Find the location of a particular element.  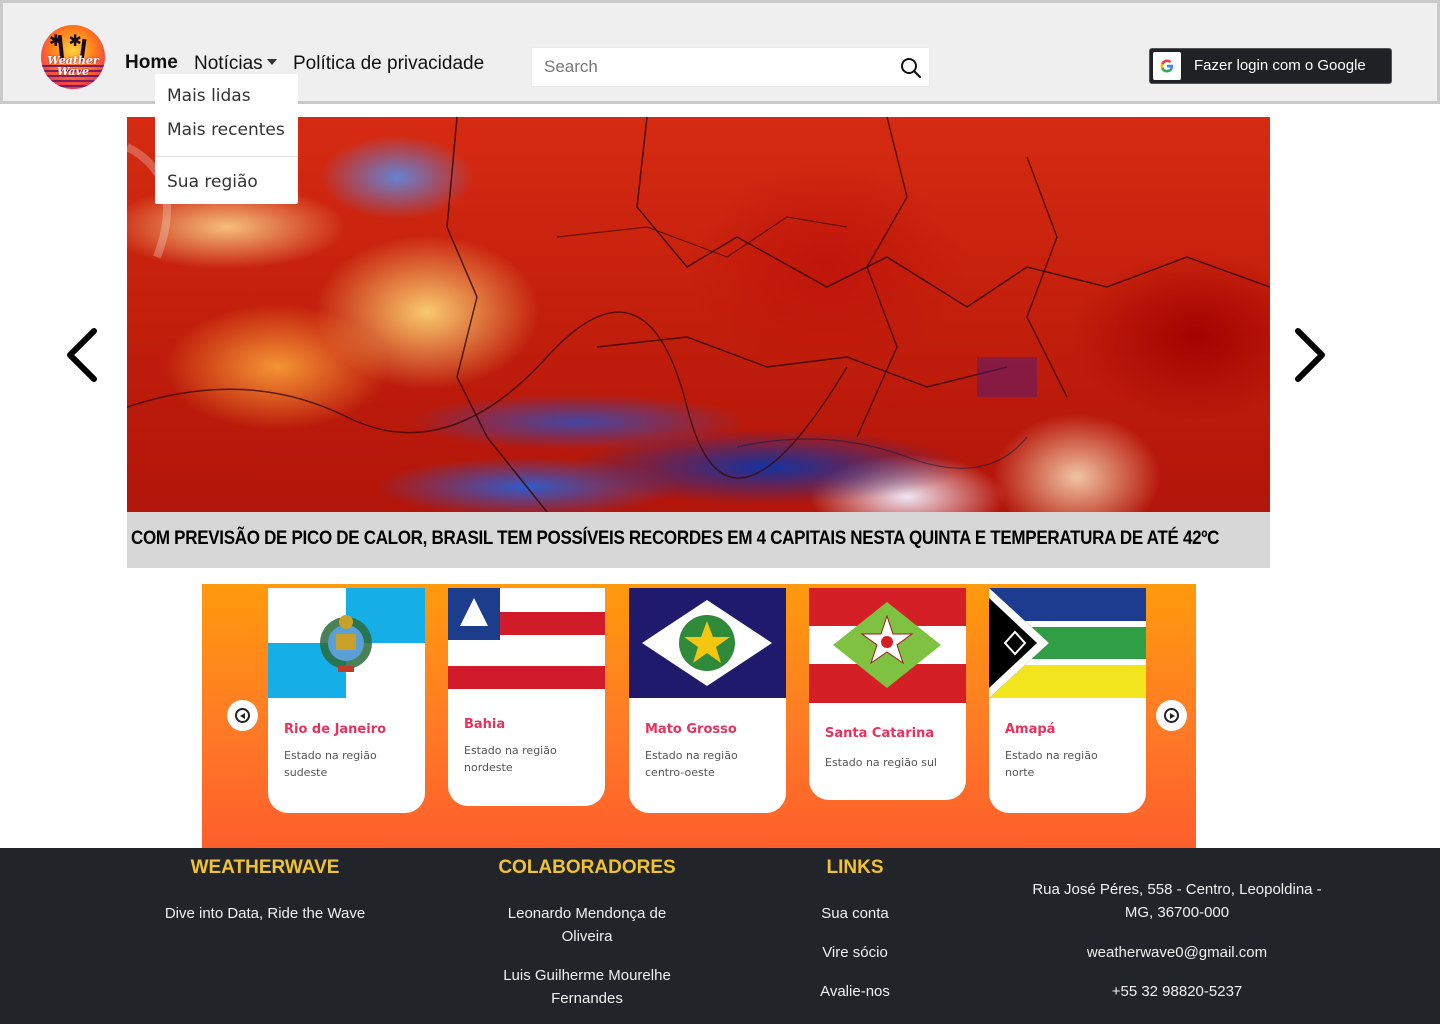

arrow-right-circle-icon is located at coordinates (1171, 715).